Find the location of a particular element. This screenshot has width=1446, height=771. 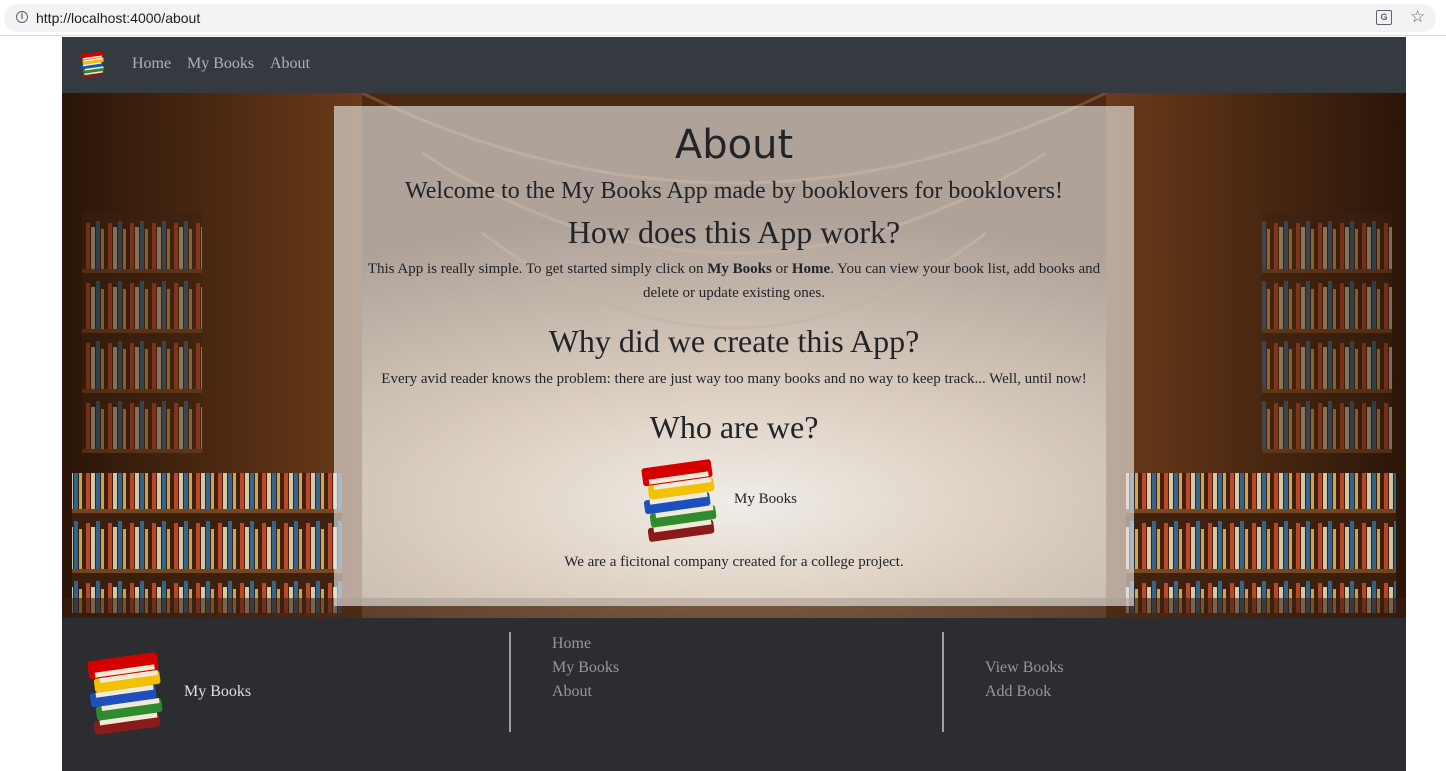

why-heading: Why did we create this App? is located at coordinates (734, 341).